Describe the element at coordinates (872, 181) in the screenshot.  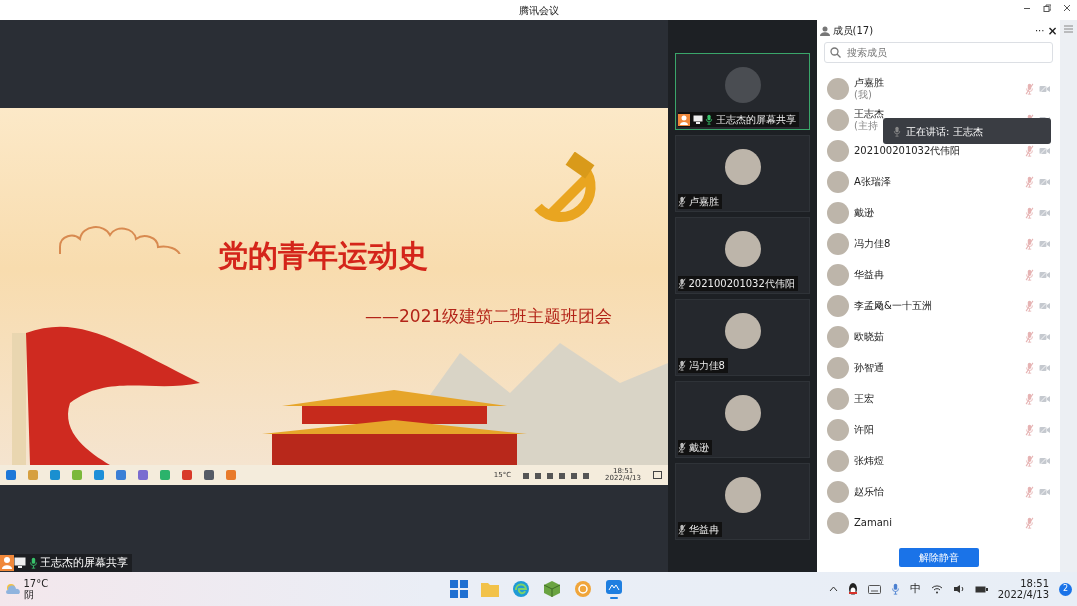
I see `member-name: A张瑞泽` at that location.